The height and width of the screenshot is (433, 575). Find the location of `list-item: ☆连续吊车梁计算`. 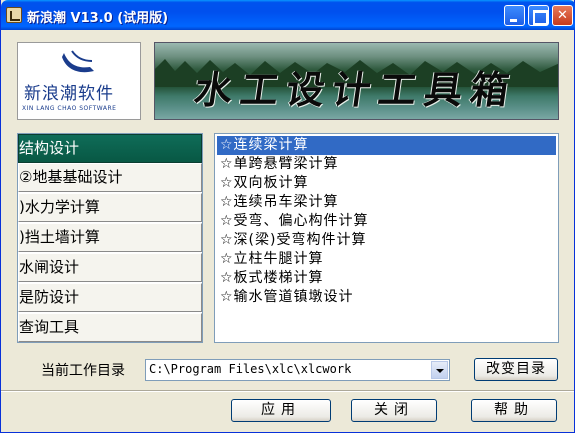

list-item: ☆连续吊车梁计算 is located at coordinates (386, 202).